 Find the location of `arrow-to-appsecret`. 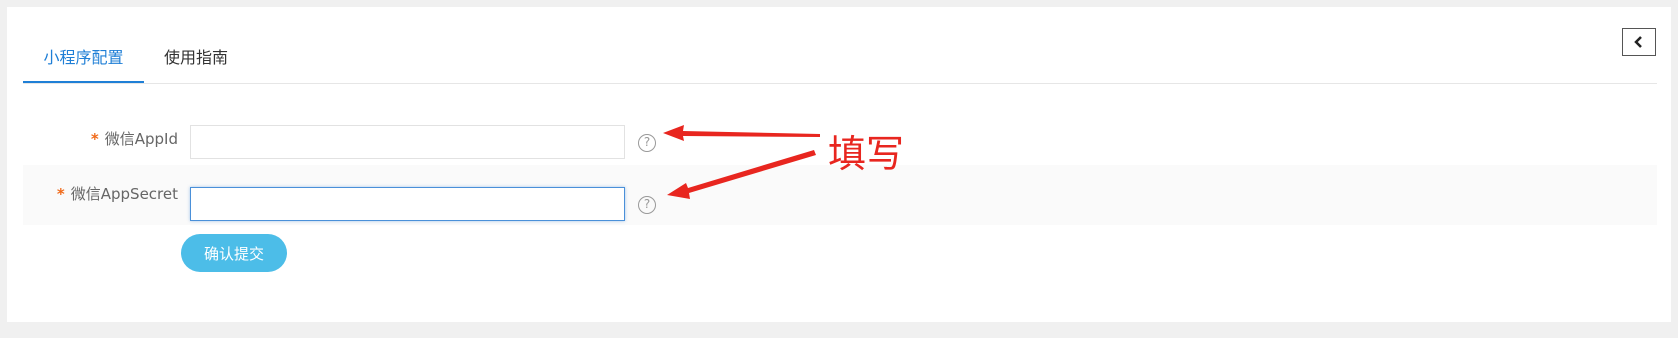

arrow-to-appsecret is located at coordinates (741, 174).